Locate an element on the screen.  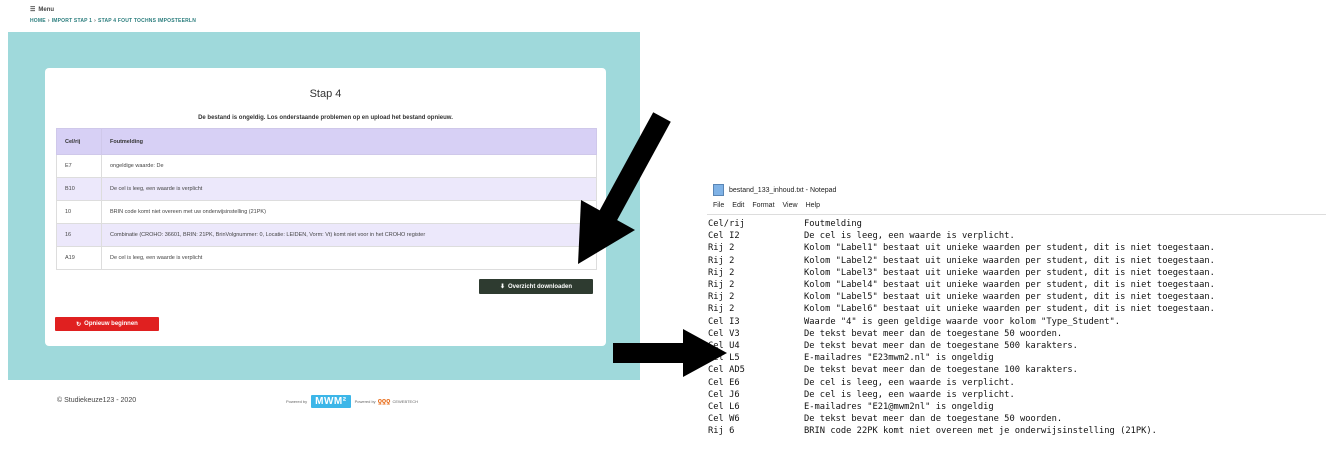
arrow-right-icon is located at coordinates (670, 353).